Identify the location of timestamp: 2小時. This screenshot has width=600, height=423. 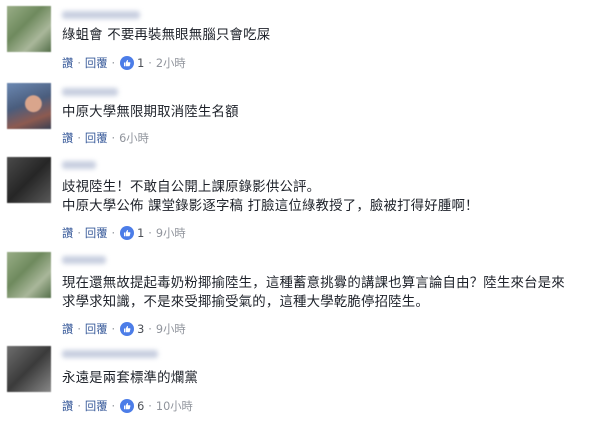
(171, 63).